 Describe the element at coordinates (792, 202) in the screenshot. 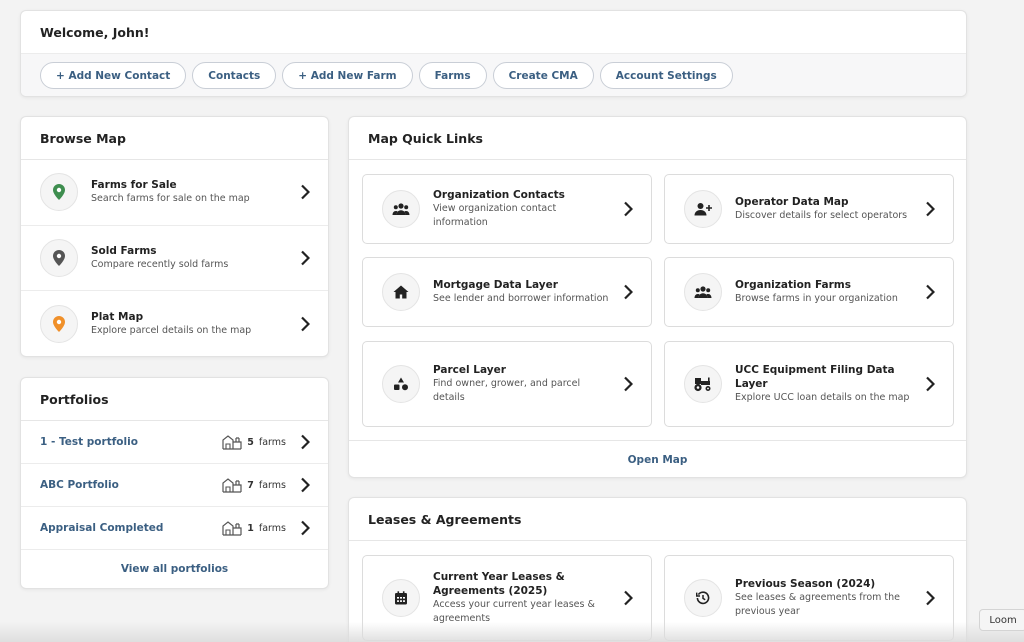

I see `item-title: Operator Data Map` at that location.